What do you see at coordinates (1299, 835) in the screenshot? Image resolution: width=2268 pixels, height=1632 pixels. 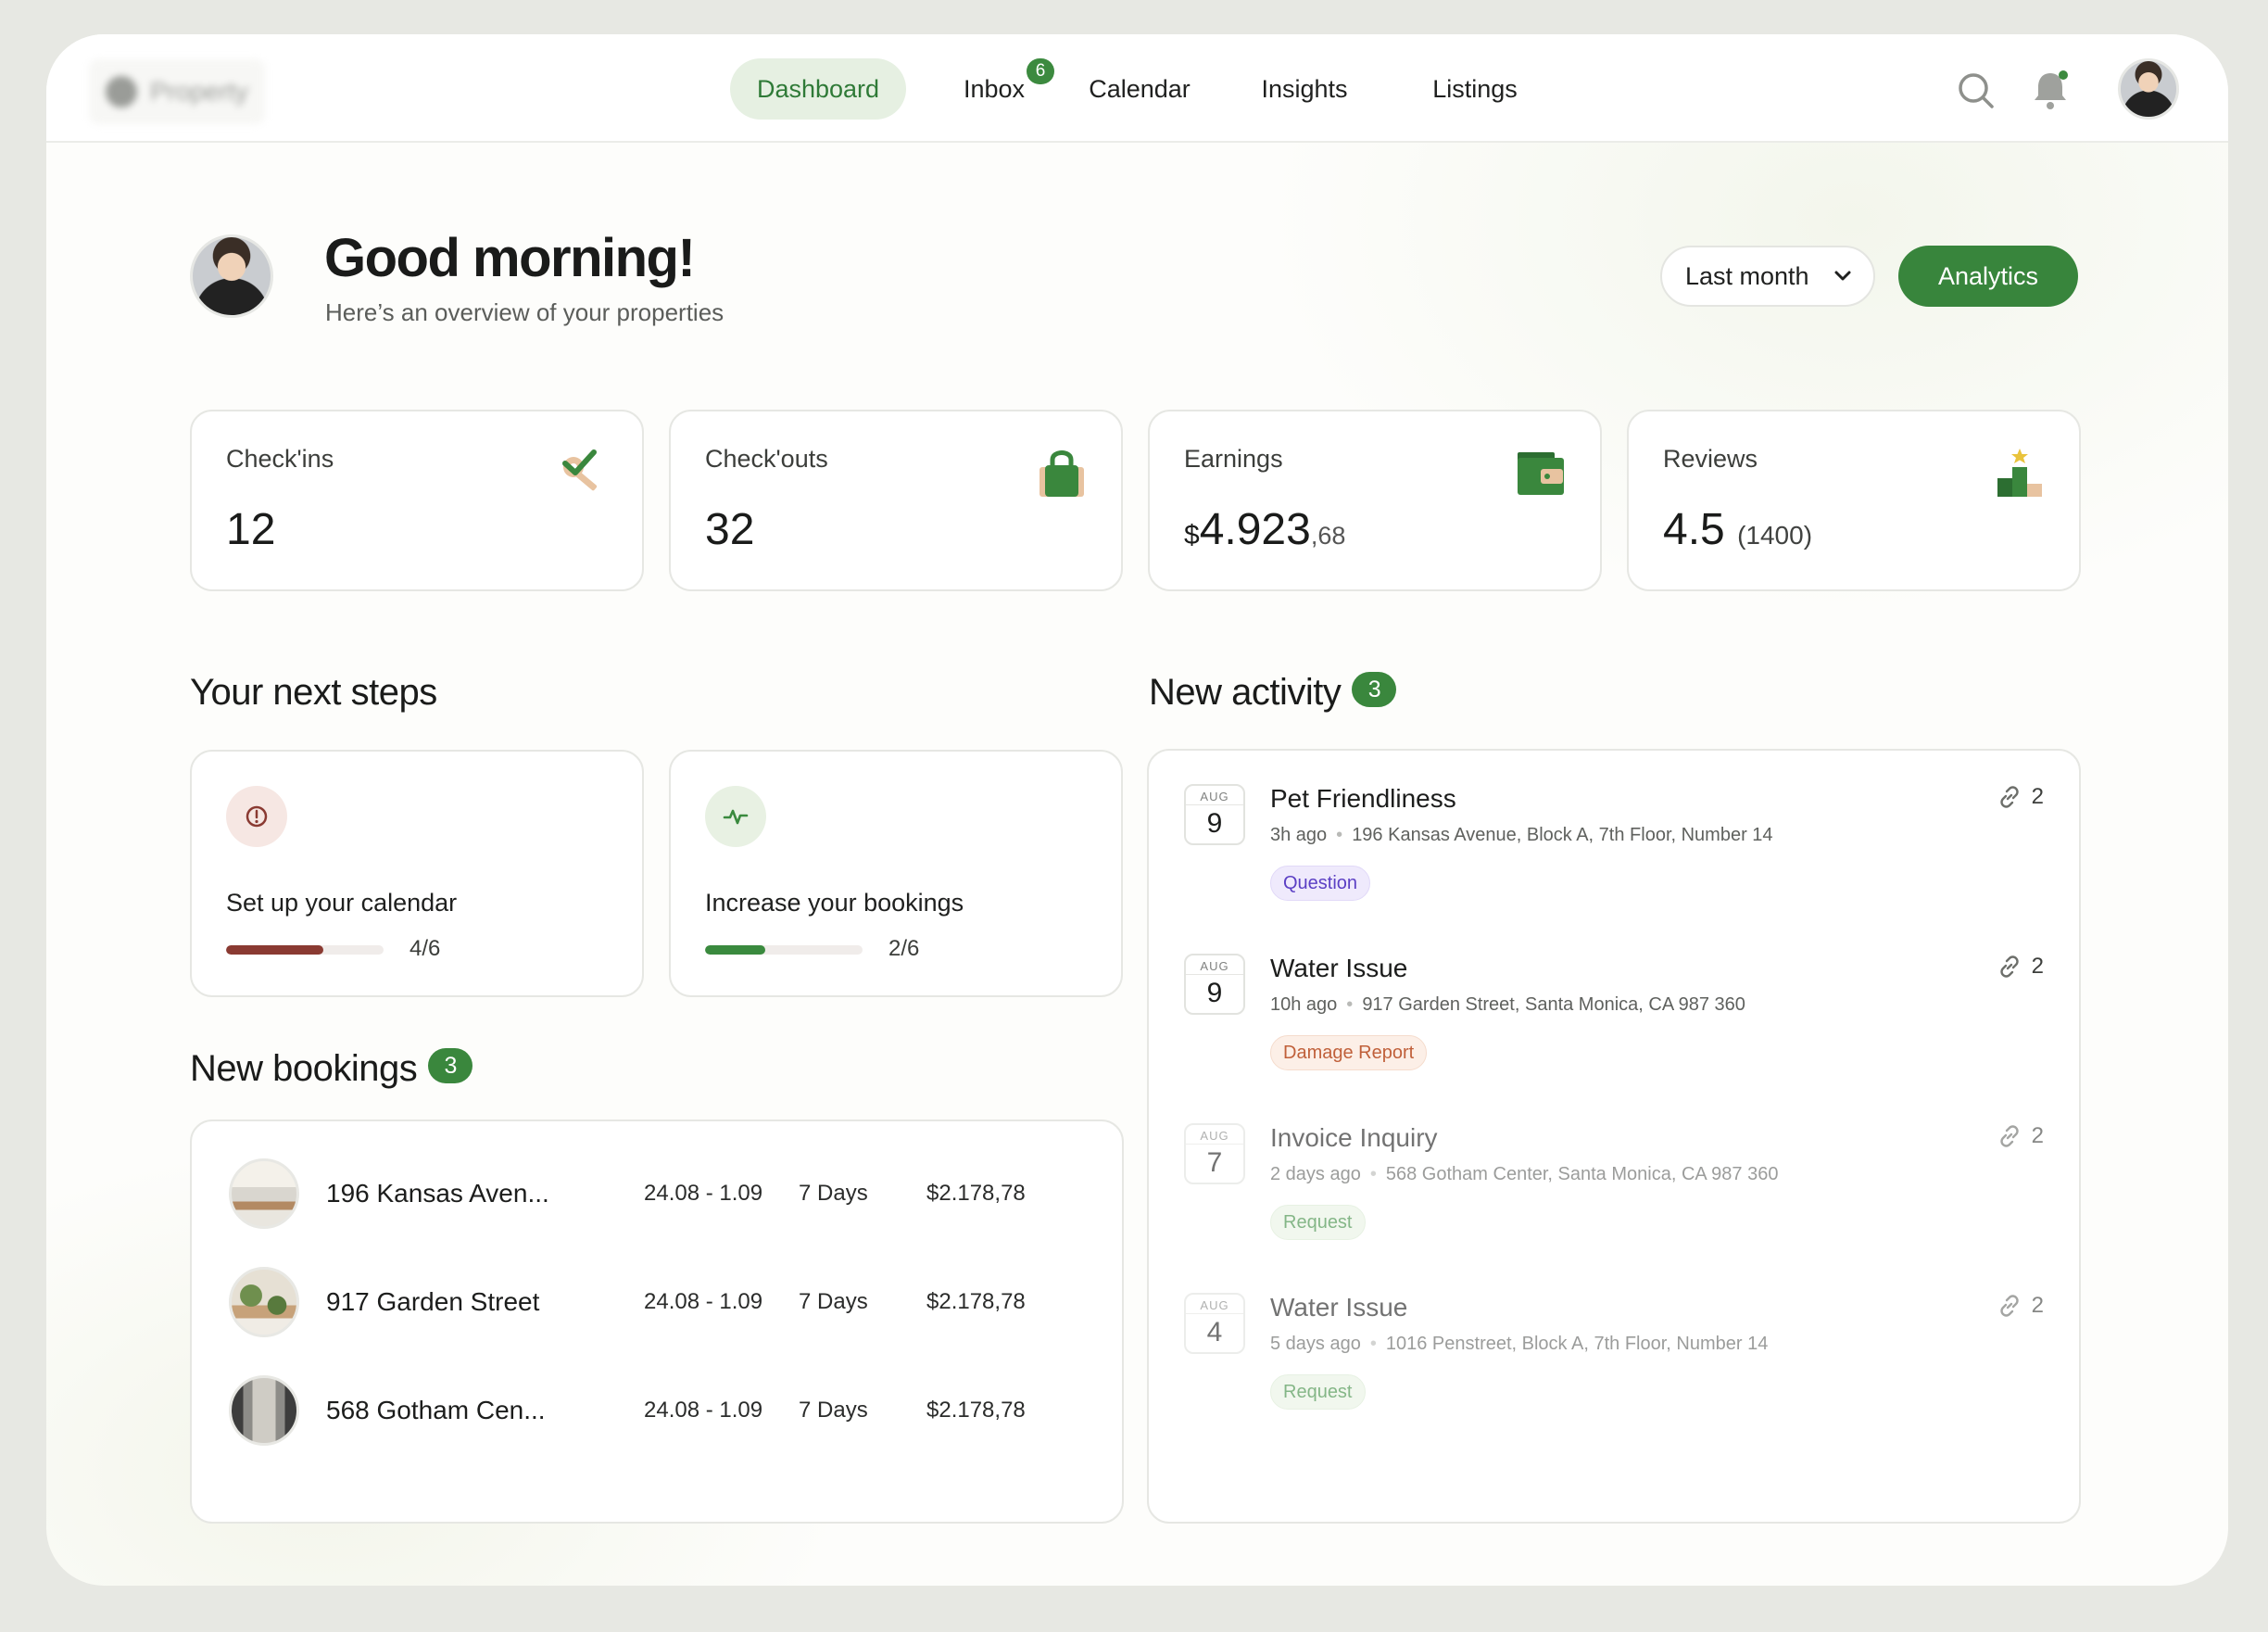 I see `activity-time: 3h ago` at bounding box center [1299, 835].